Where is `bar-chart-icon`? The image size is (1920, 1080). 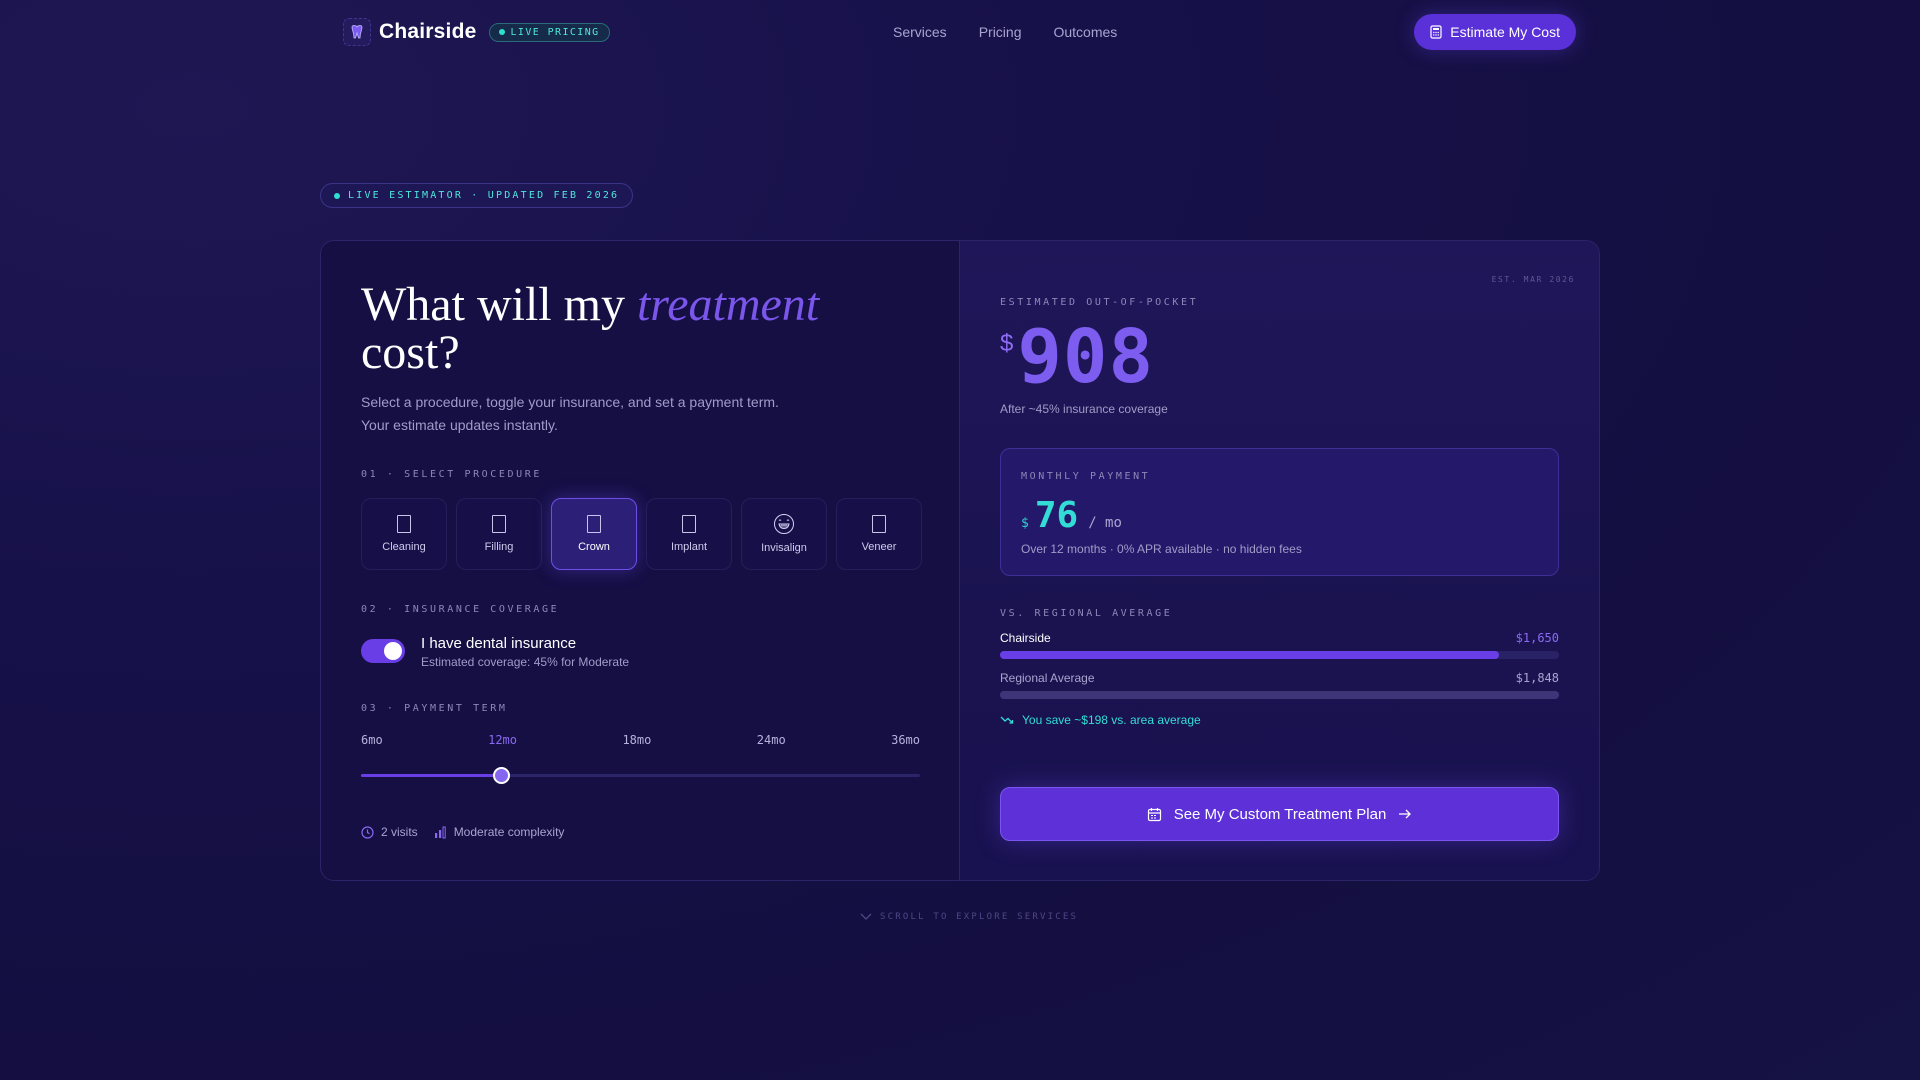 bar-chart-icon is located at coordinates (440, 832).